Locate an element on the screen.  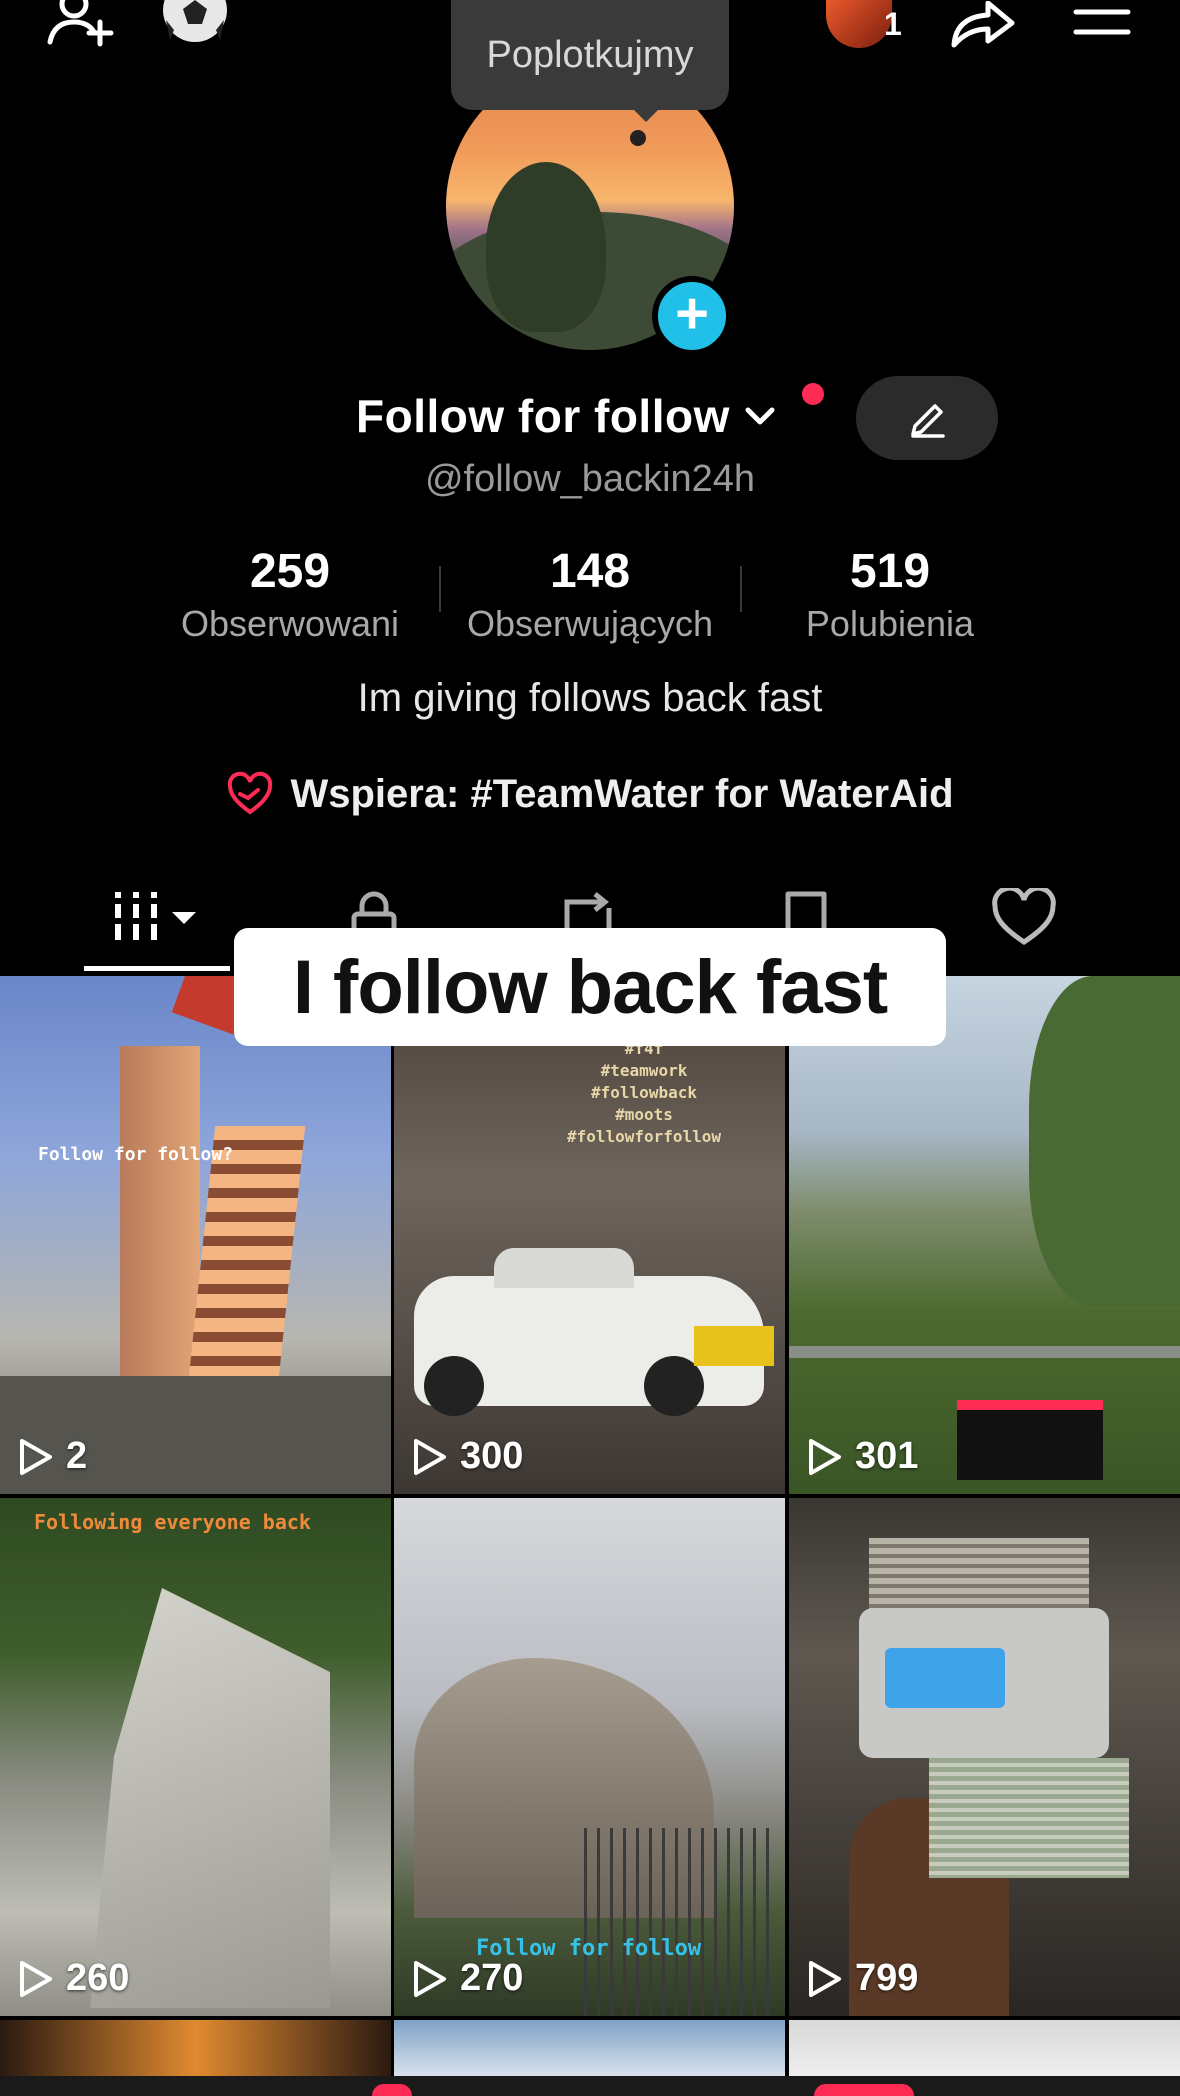
video-thumbnail: Follow for follow? 2 is located at coordinates (195, 1235).